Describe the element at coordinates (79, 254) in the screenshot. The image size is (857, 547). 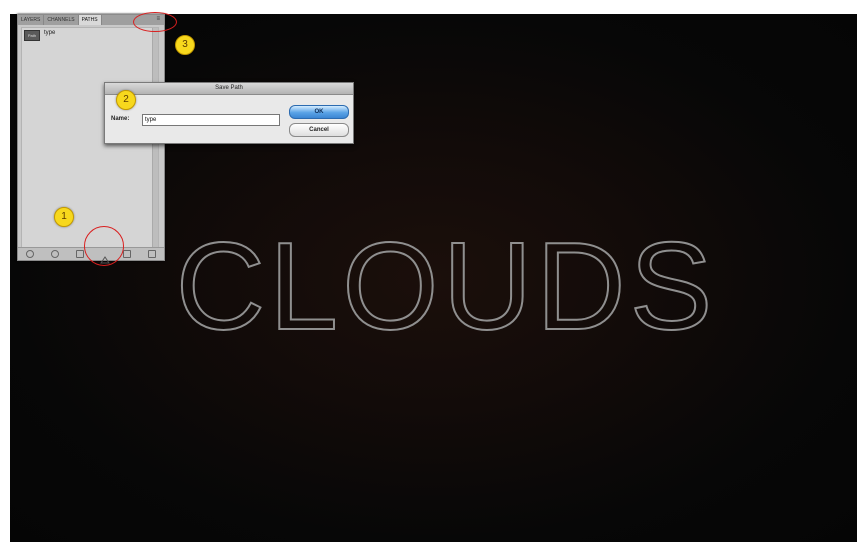
I see `load-selection-icon` at that location.